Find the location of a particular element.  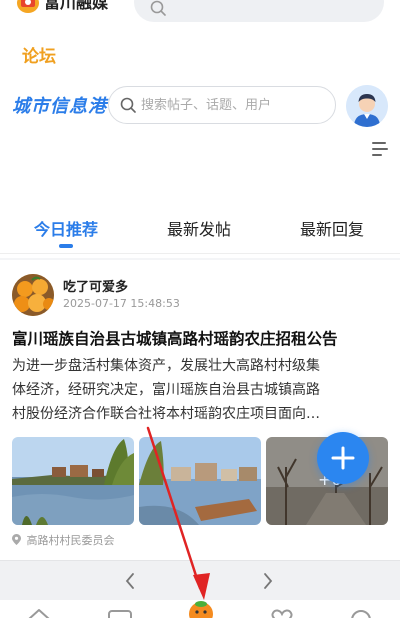

tab-bar: 今日推荐 最新发帖 最新回复 is located at coordinates (200, 232).